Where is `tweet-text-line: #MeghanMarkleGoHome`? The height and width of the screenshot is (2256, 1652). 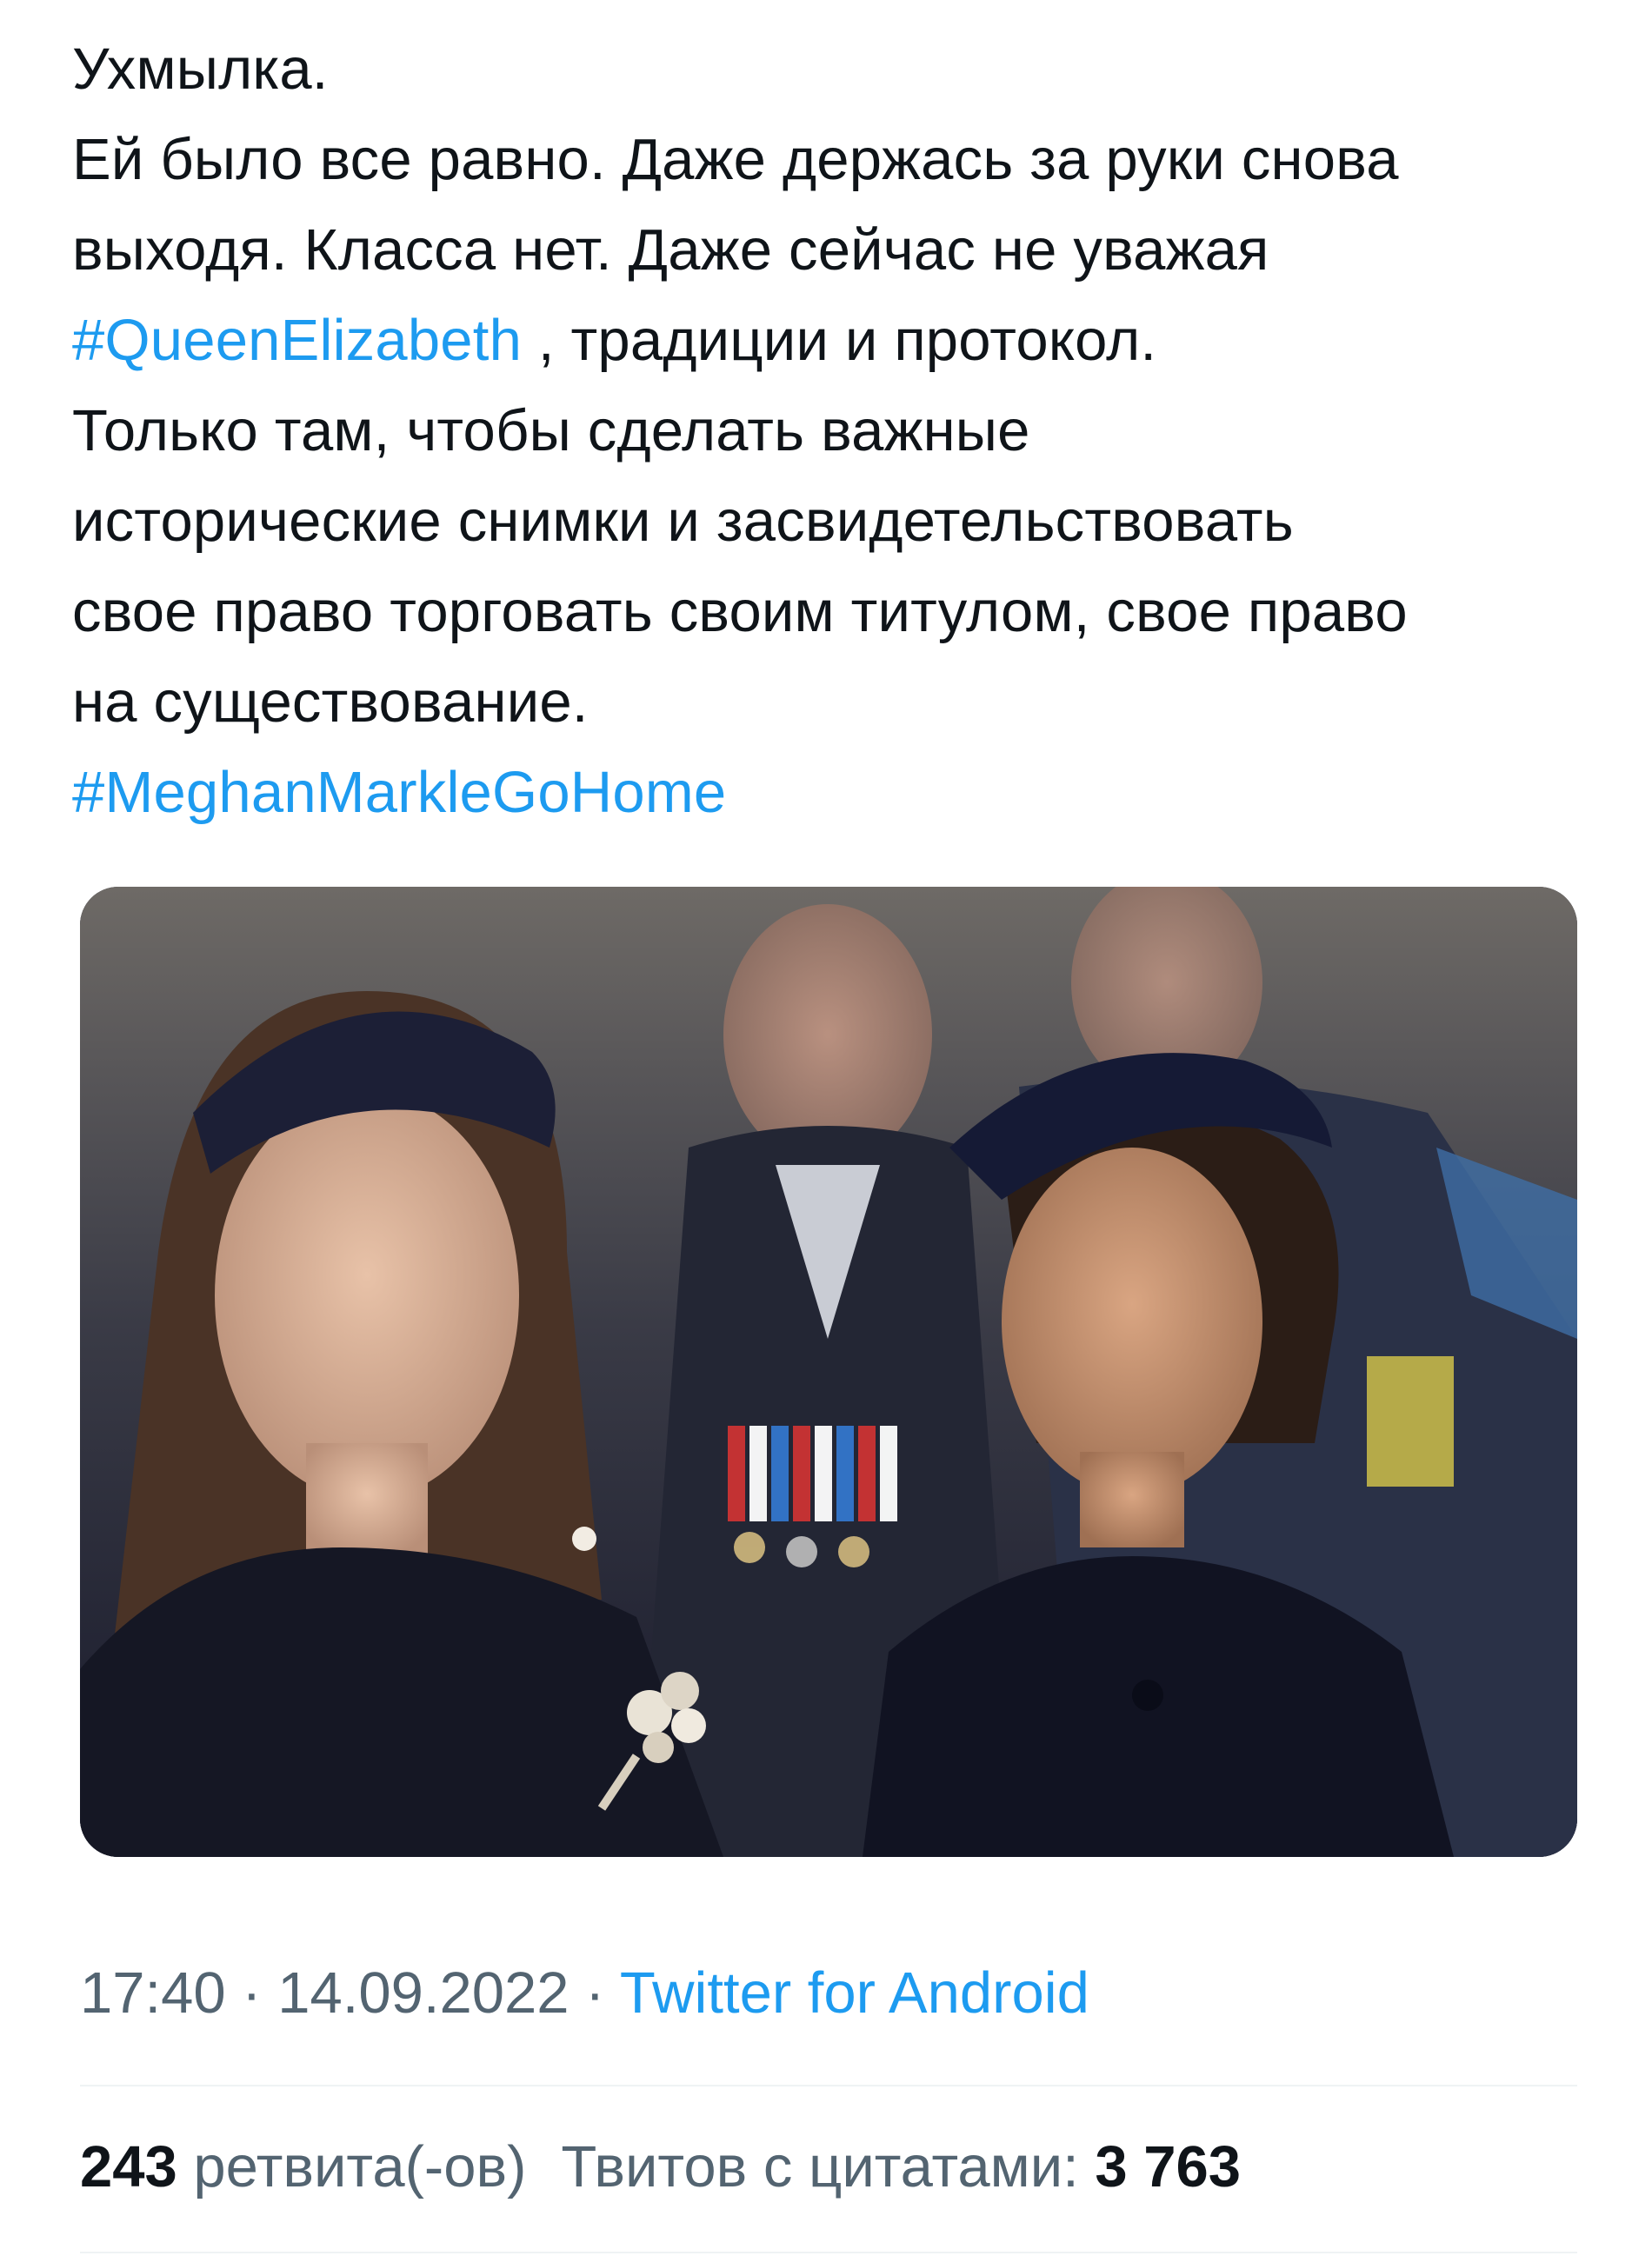
tweet-text-line: #MeghanMarkleGoHome is located at coordinates (837, 793).